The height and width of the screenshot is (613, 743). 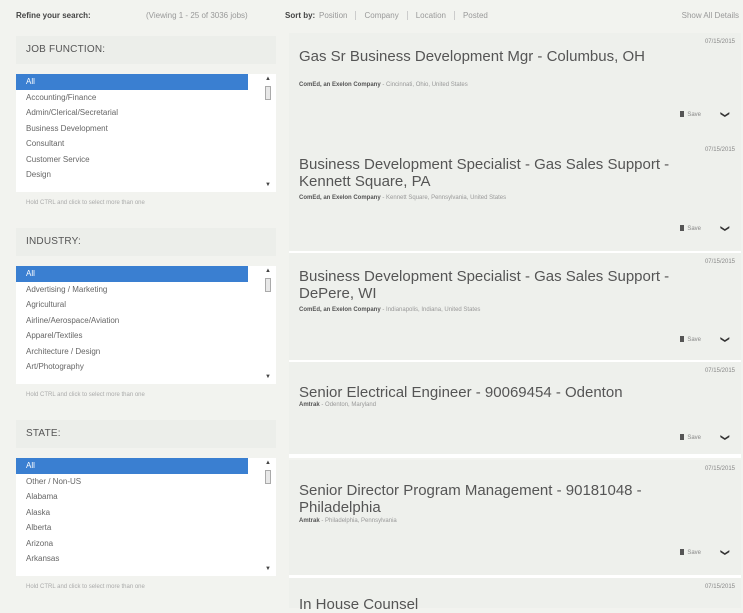 What do you see at coordinates (361, 521) in the screenshot?
I see `job-location: Philadelphia, Pennsylvania` at bounding box center [361, 521].